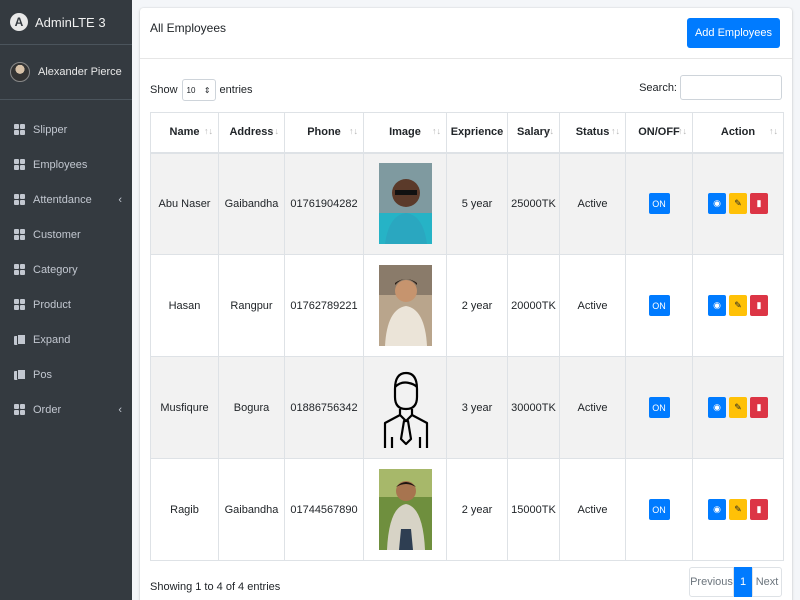  I want to click on column-header-image: Image ↑↓, so click(405, 133).